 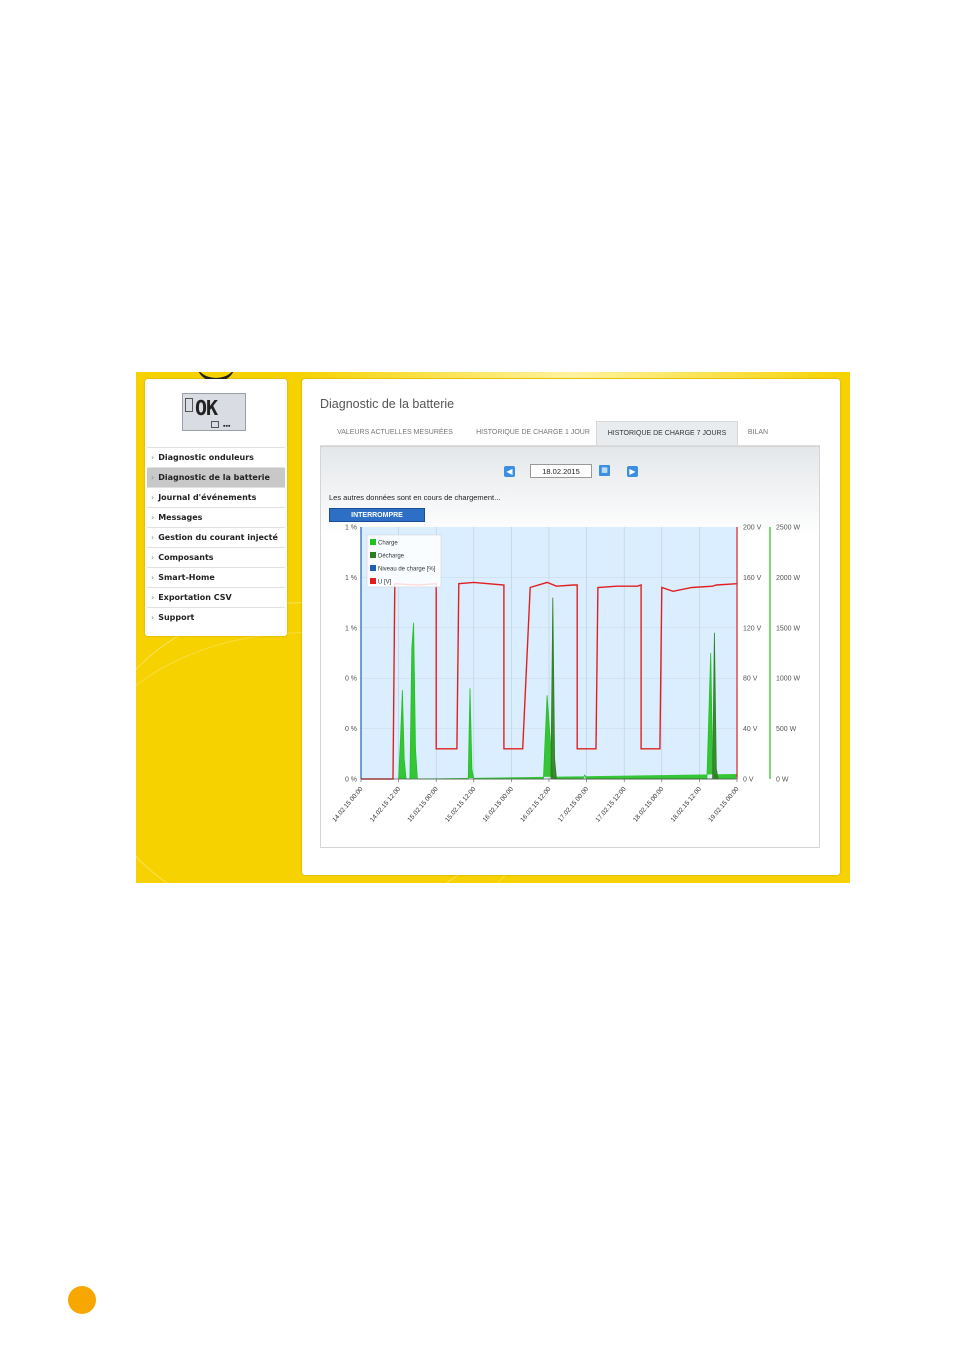 What do you see at coordinates (752, 628) in the screenshot?
I see `voltage-tick-label: 120 V` at bounding box center [752, 628].